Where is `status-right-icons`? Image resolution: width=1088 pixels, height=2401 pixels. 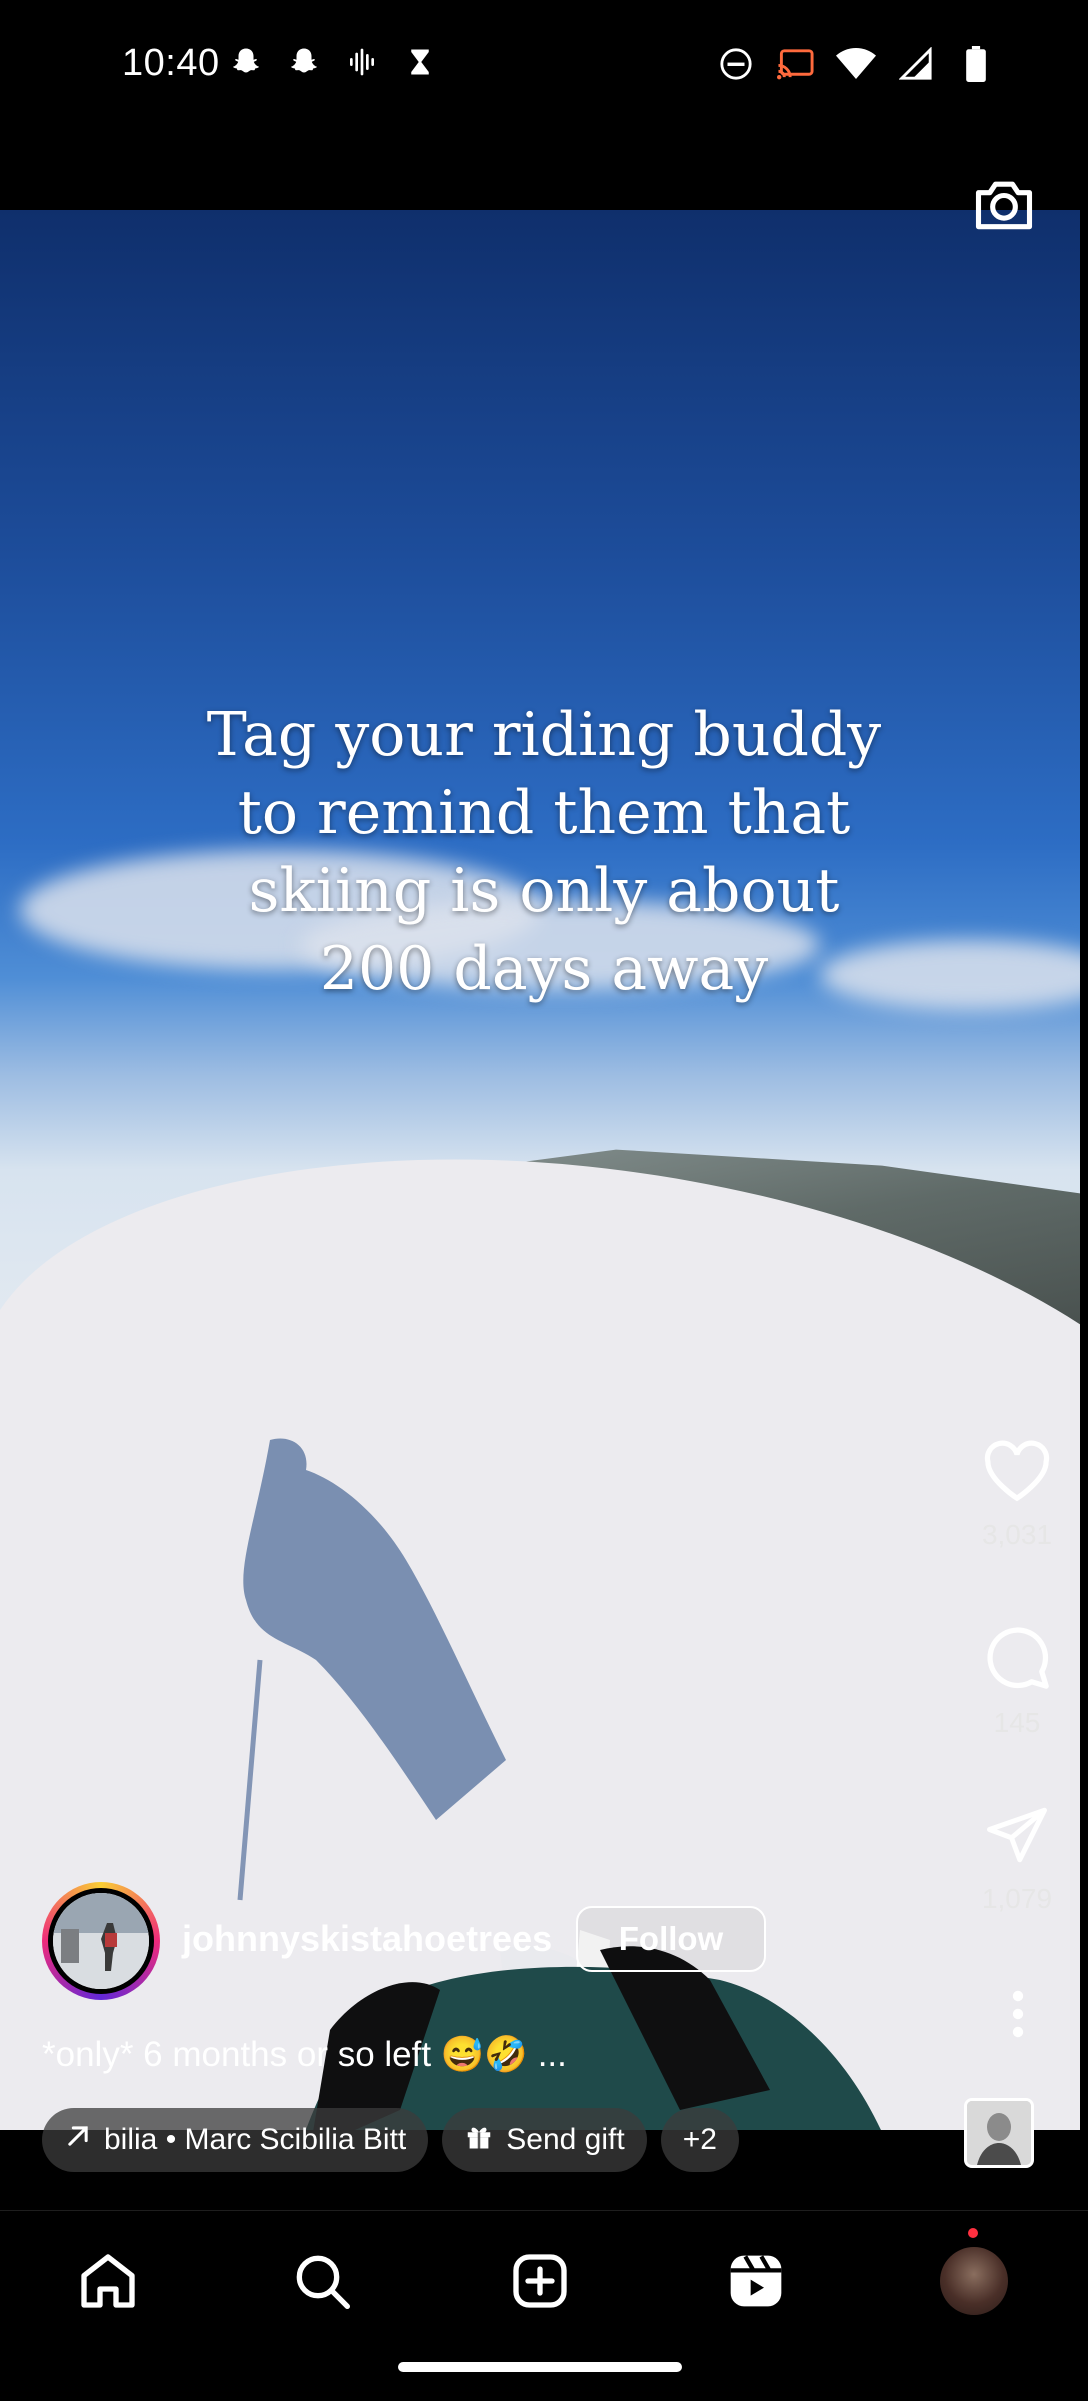 status-right-icons is located at coordinates (856, 64).